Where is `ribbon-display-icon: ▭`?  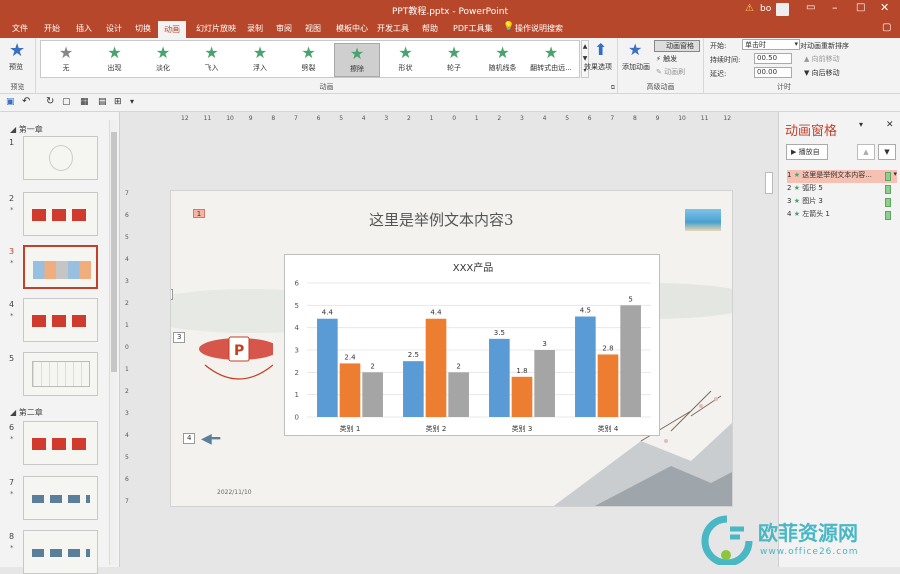
ribbon-display-icon: ▭ is located at coordinates (810, 7).